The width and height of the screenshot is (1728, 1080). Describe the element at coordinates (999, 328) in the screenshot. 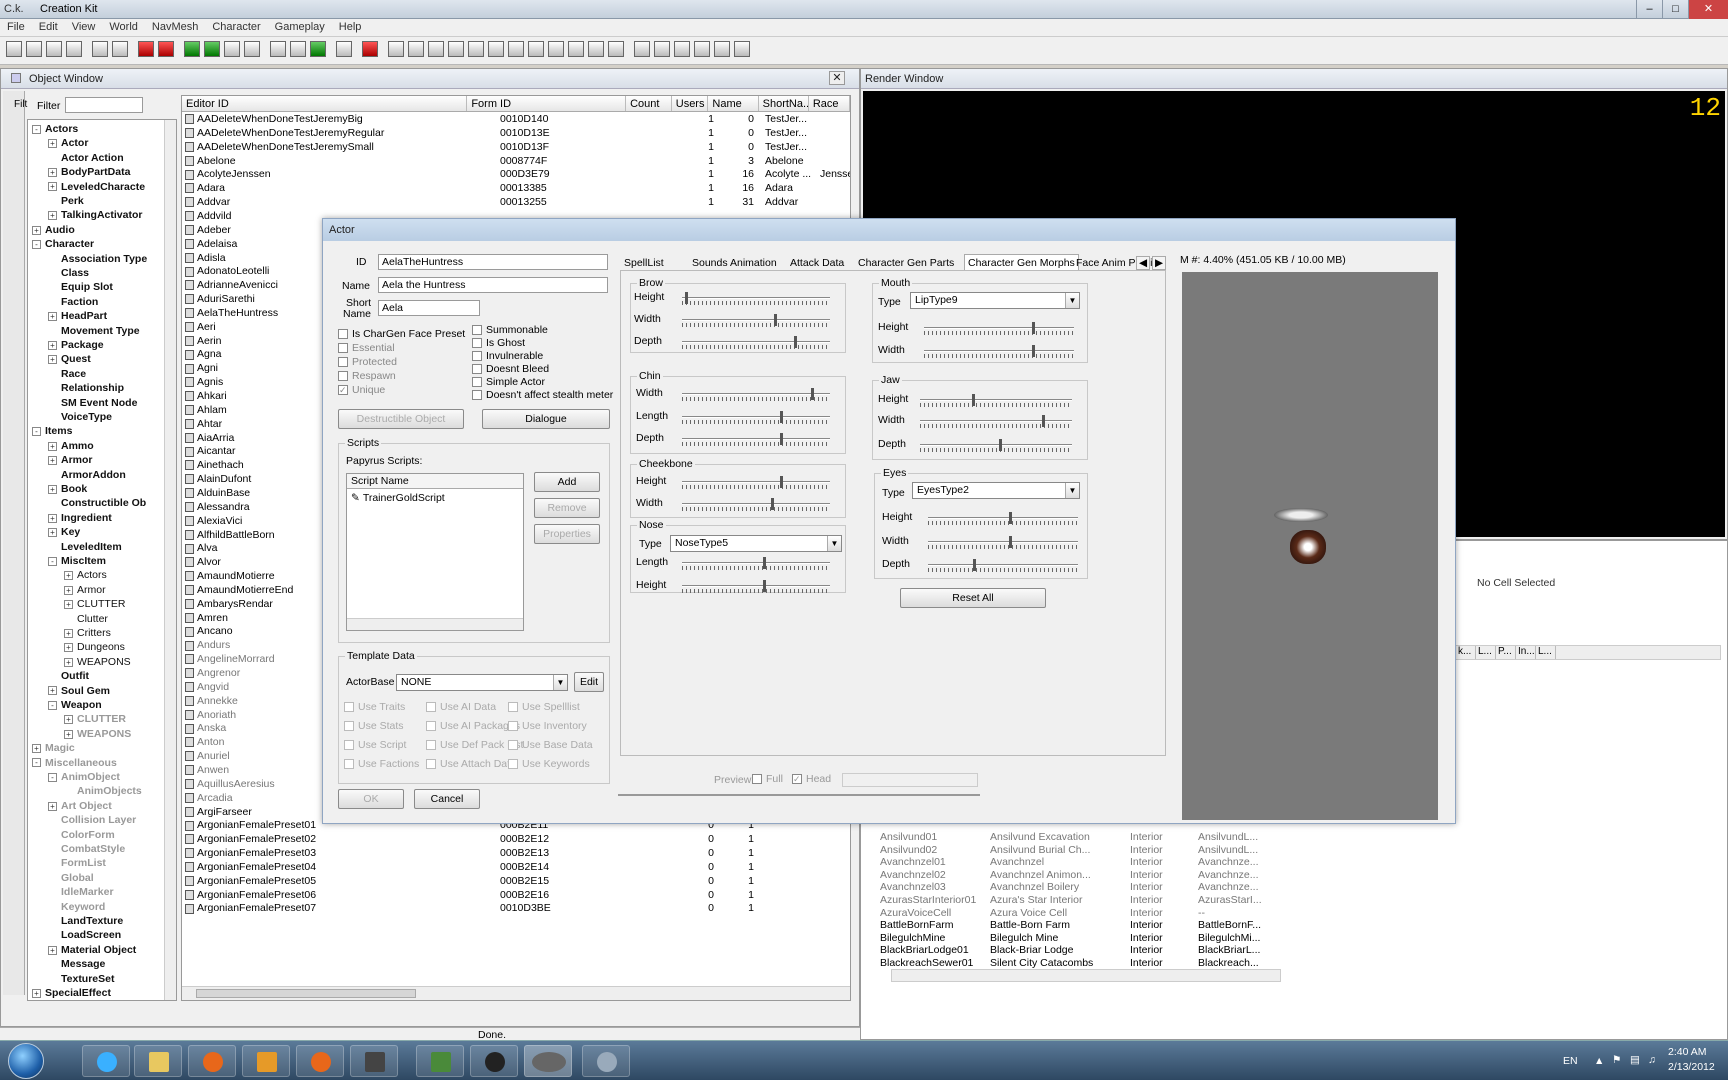

I see `mouth-height-slider` at that location.